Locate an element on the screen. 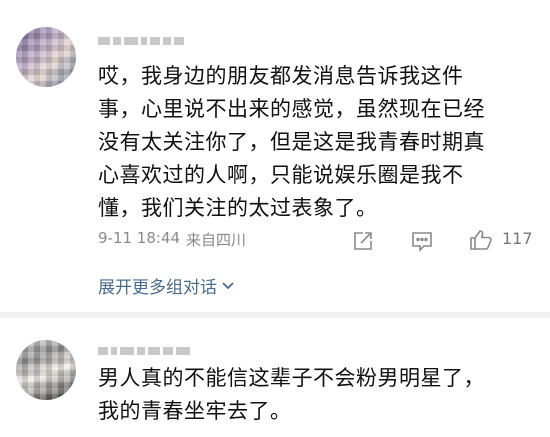  comment-meta: 9-11 18:44 来自四川 is located at coordinates (172, 239).